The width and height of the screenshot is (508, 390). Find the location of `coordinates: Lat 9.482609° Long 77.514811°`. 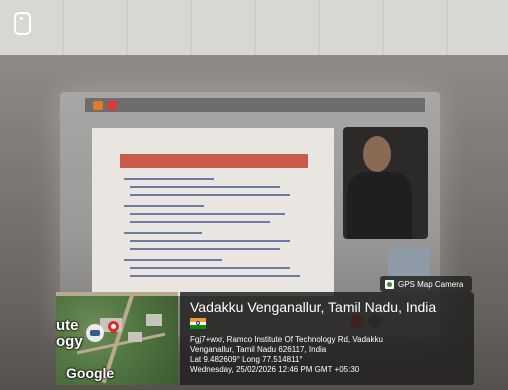

coordinates: Lat 9.482609° Long 77.514811° is located at coordinates (246, 359).